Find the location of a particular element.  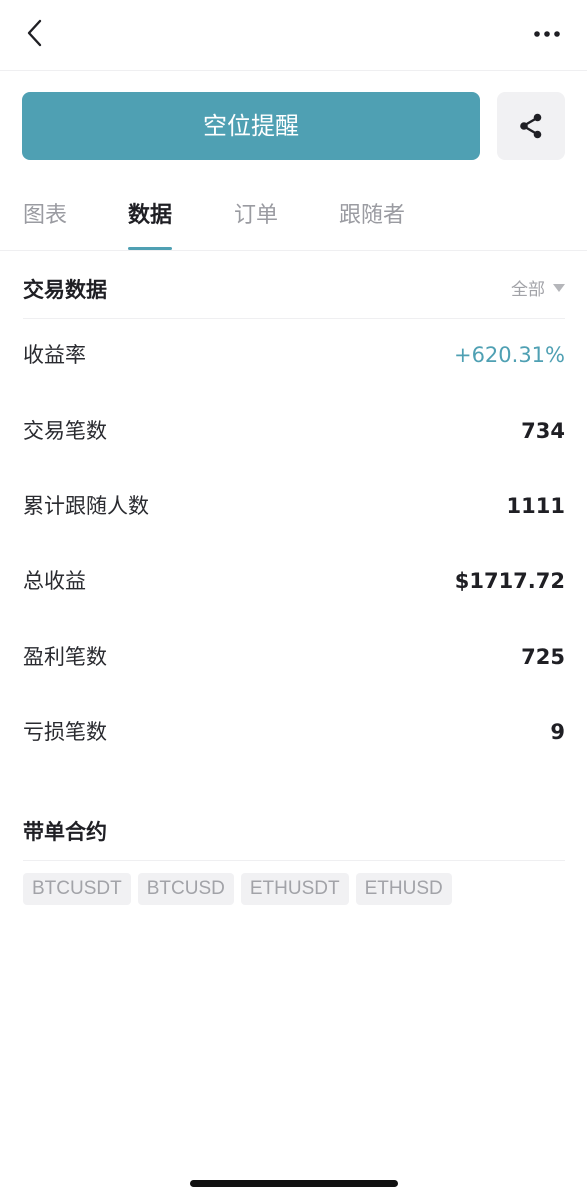

top-bar is located at coordinates (293, 35).